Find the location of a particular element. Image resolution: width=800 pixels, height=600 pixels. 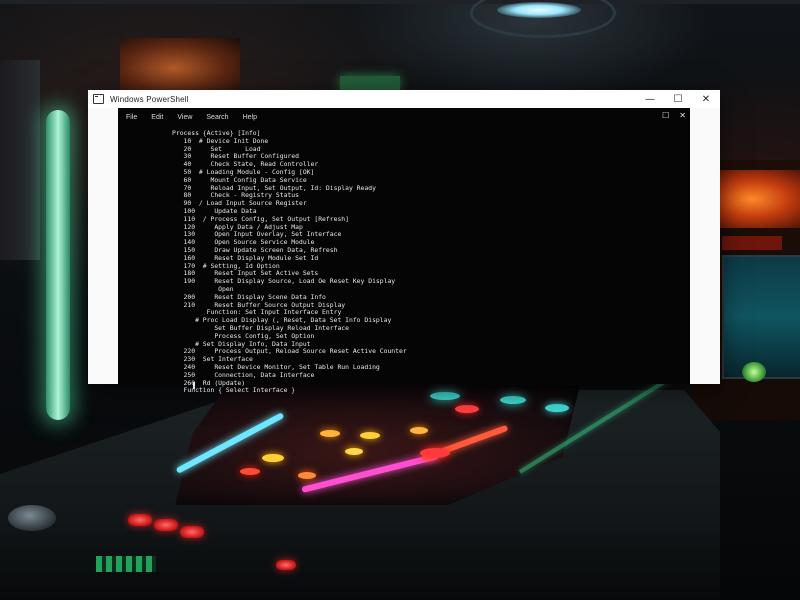

window-right-margin is located at coordinates (705, 246).